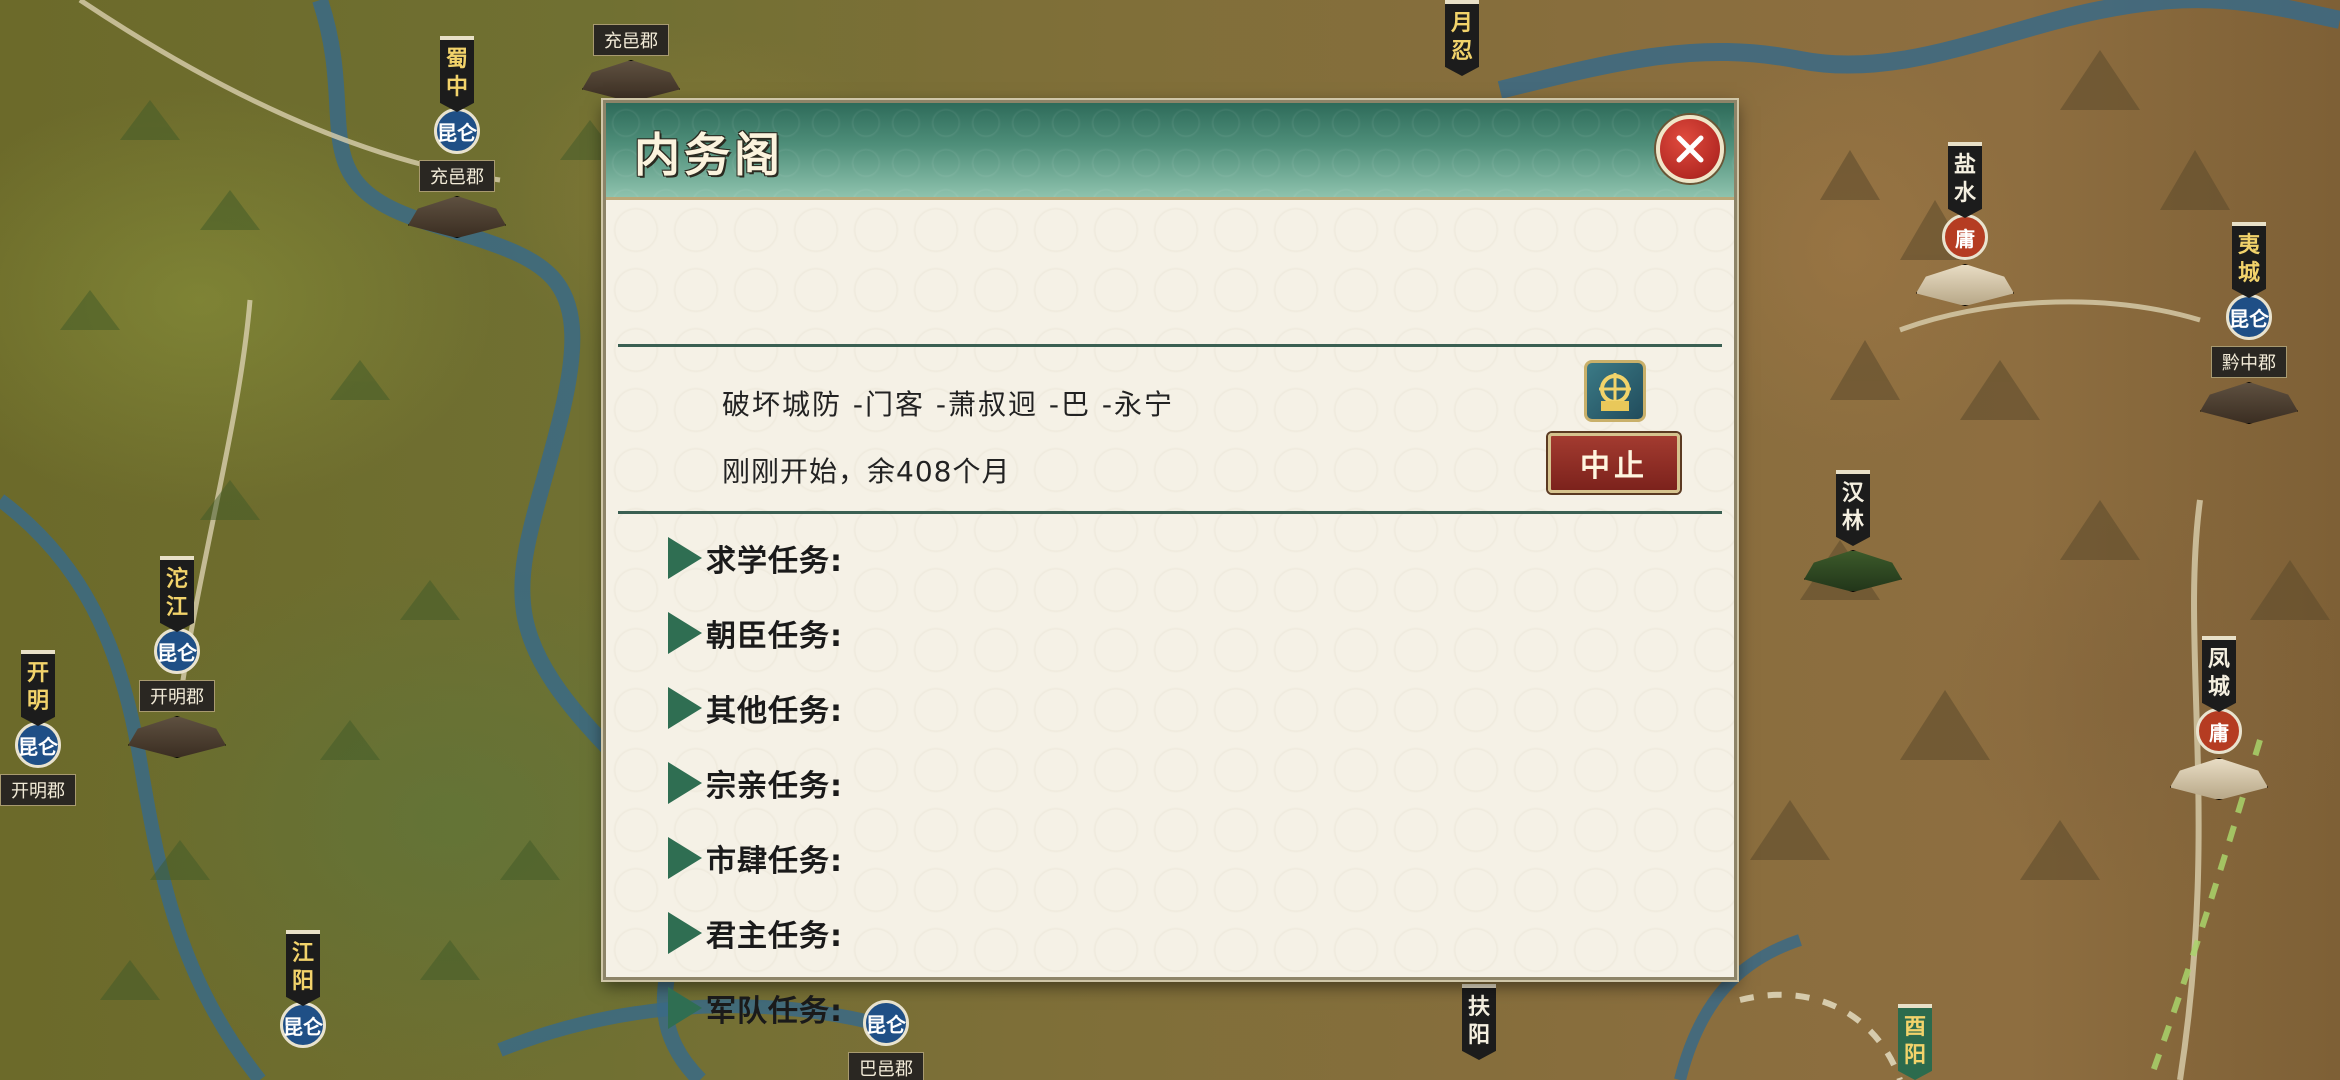  I want to click on category-label: 君主任务:, so click(774, 936).